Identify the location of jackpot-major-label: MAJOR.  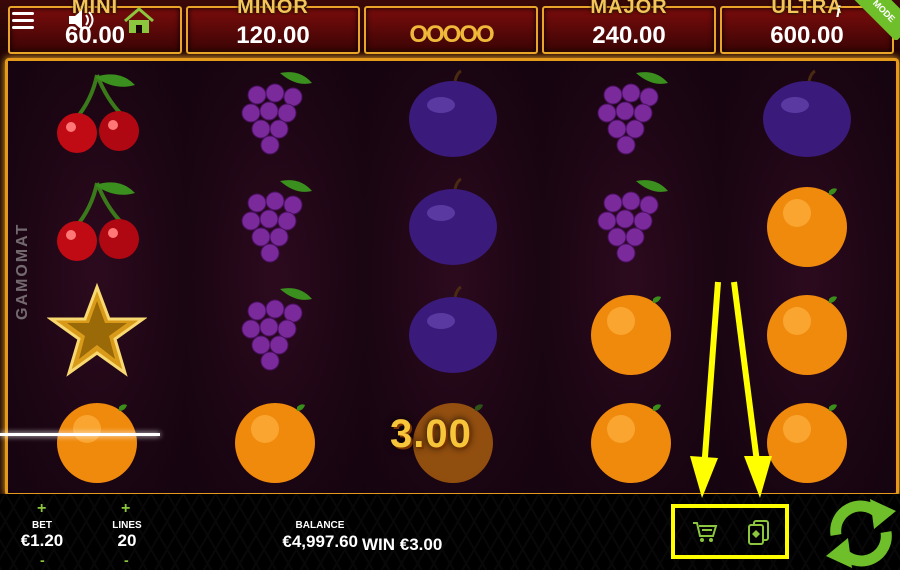
(629, 9).